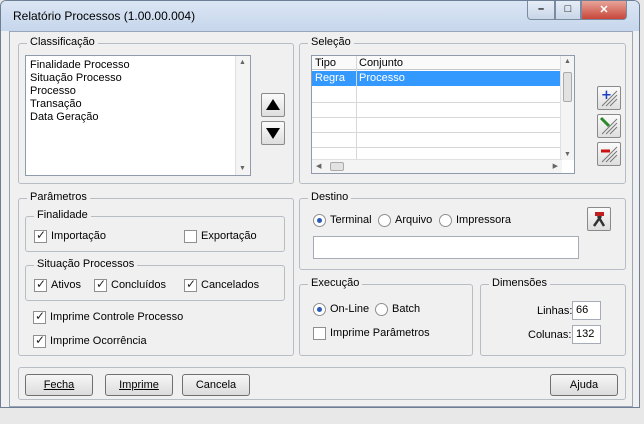 This screenshot has width=644, height=424. What do you see at coordinates (62, 215) in the screenshot?
I see `finalidade-legend: Finalidade` at bounding box center [62, 215].